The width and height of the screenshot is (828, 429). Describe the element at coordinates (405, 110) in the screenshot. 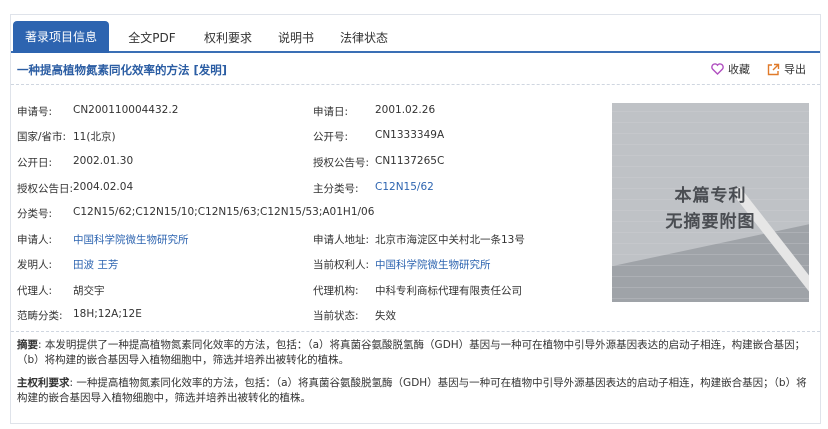

I see `application-date-value: 2001.02.26` at that location.